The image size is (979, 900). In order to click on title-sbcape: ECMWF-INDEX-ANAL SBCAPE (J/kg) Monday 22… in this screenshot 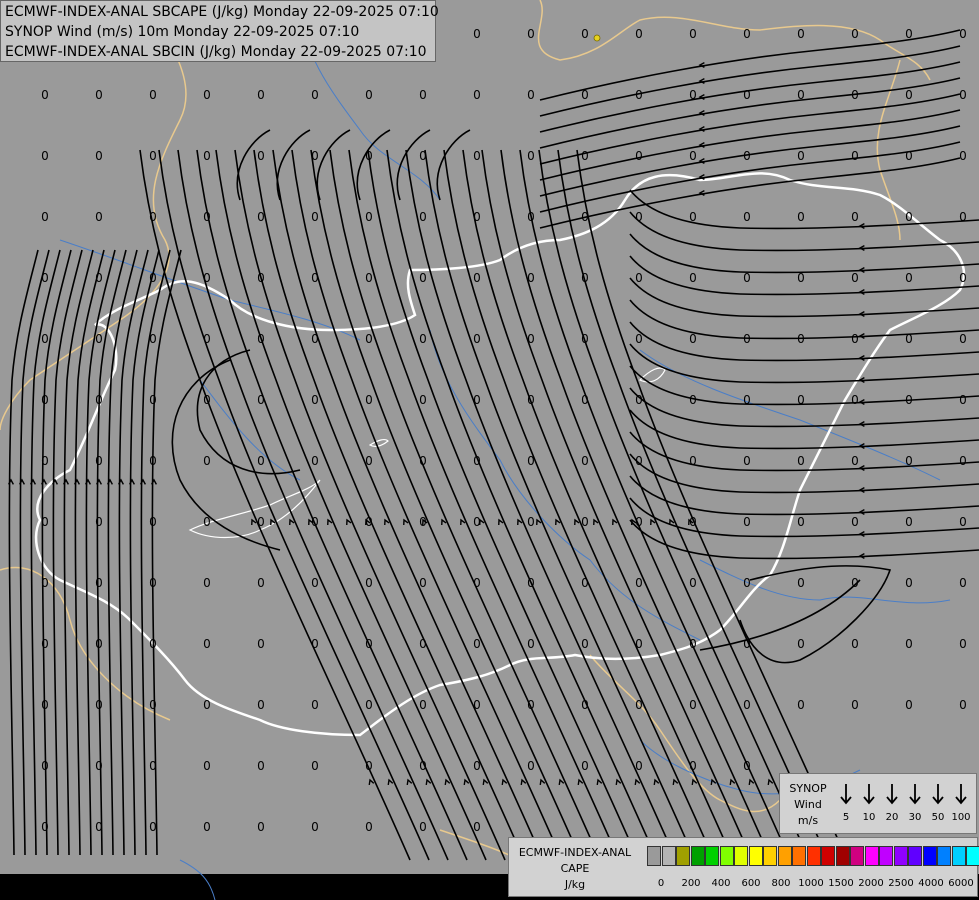, I will do `click(222, 12)`.